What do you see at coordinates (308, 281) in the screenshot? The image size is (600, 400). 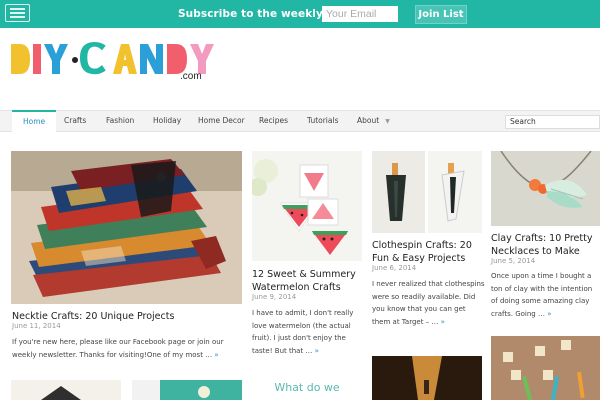 I see `post-title: 12 Sweet & Summery Watermelon Crafts` at bounding box center [308, 281].